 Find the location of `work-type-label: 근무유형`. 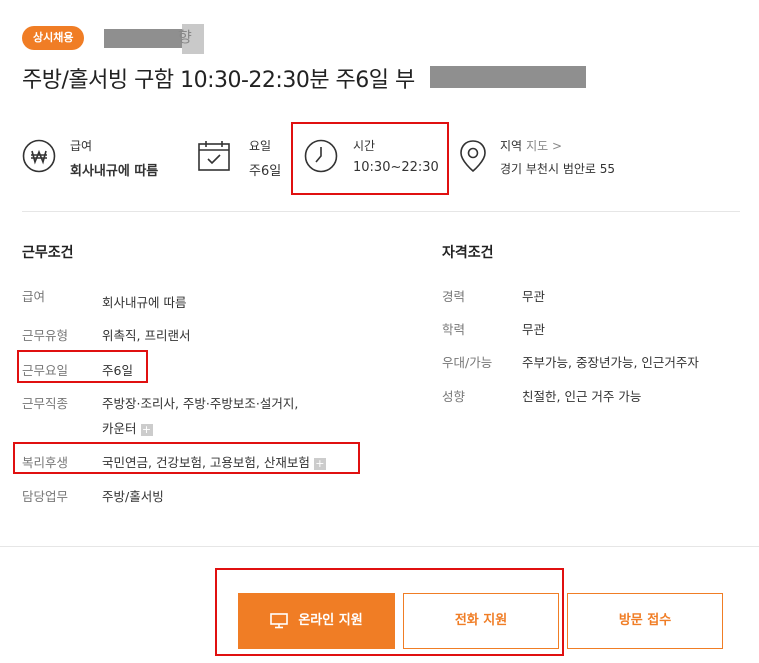

work-type-label: 근무유형 is located at coordinates (45, 335).